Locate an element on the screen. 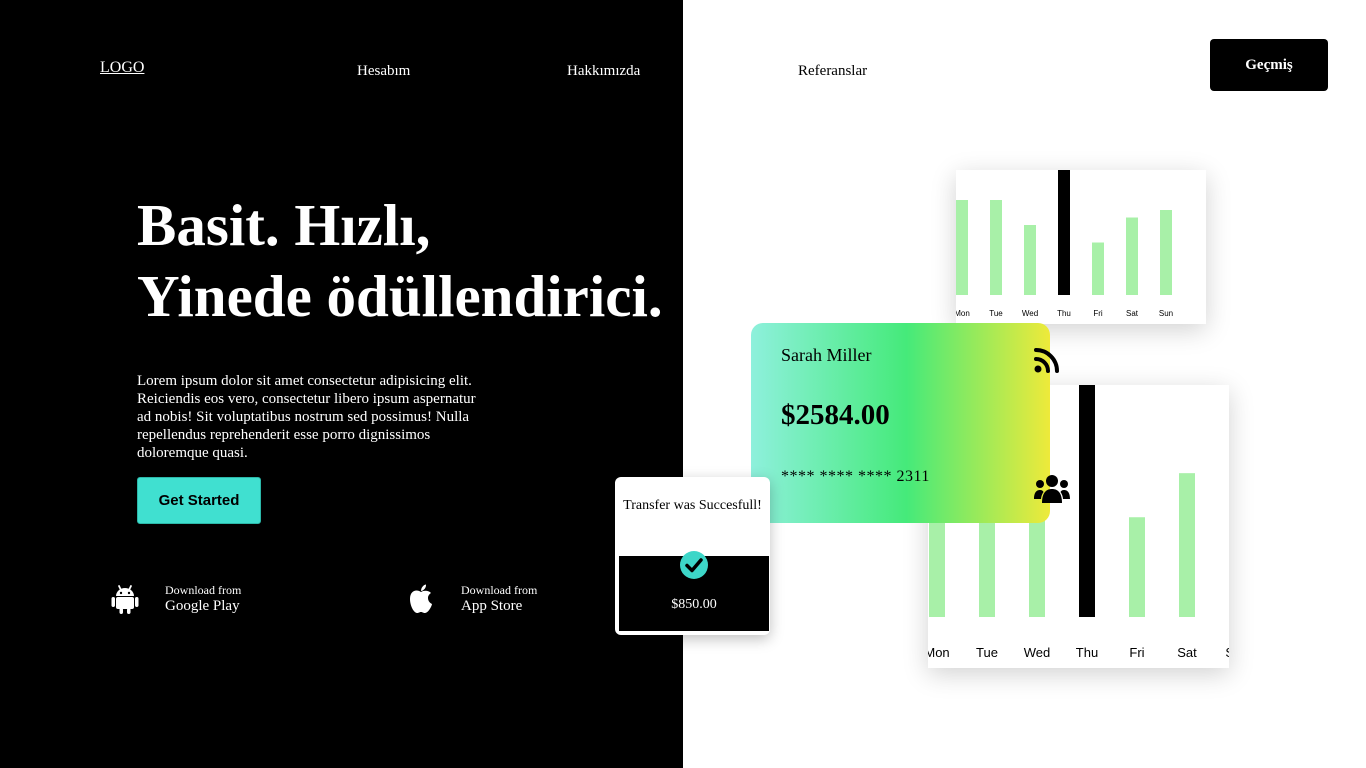  get-started-button: Get Started is located at coordinates (199, 500).